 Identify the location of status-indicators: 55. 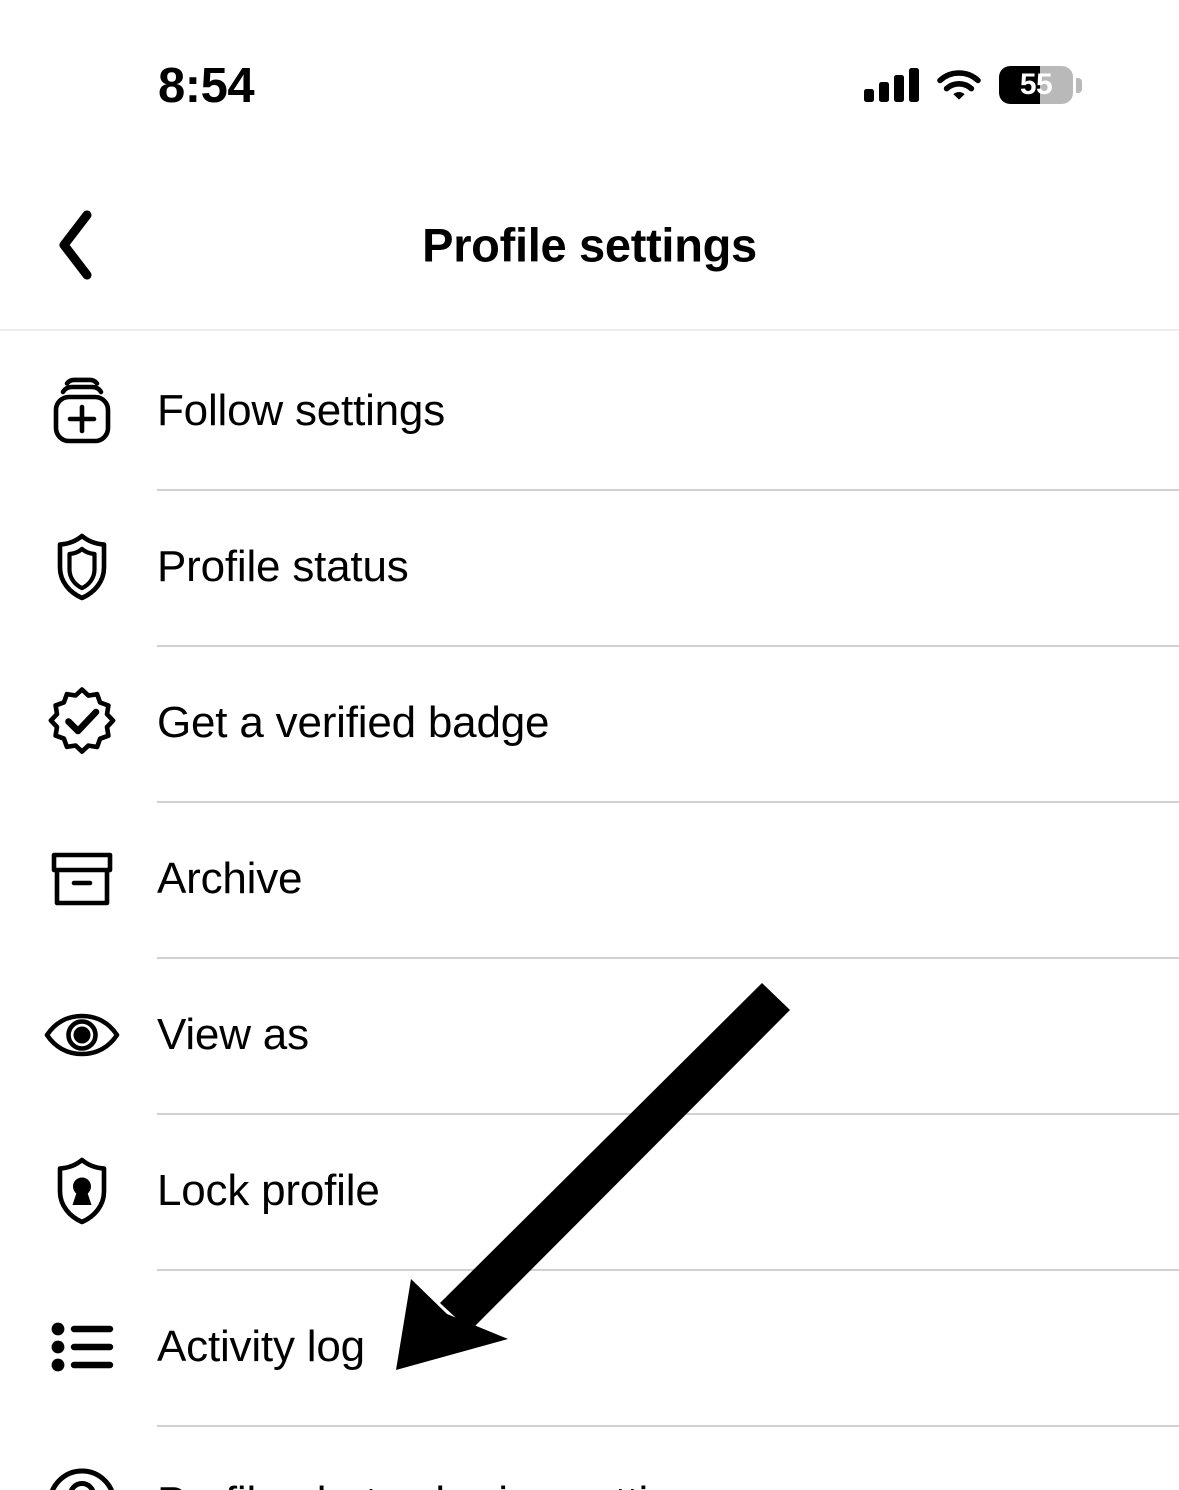
(973, 85).